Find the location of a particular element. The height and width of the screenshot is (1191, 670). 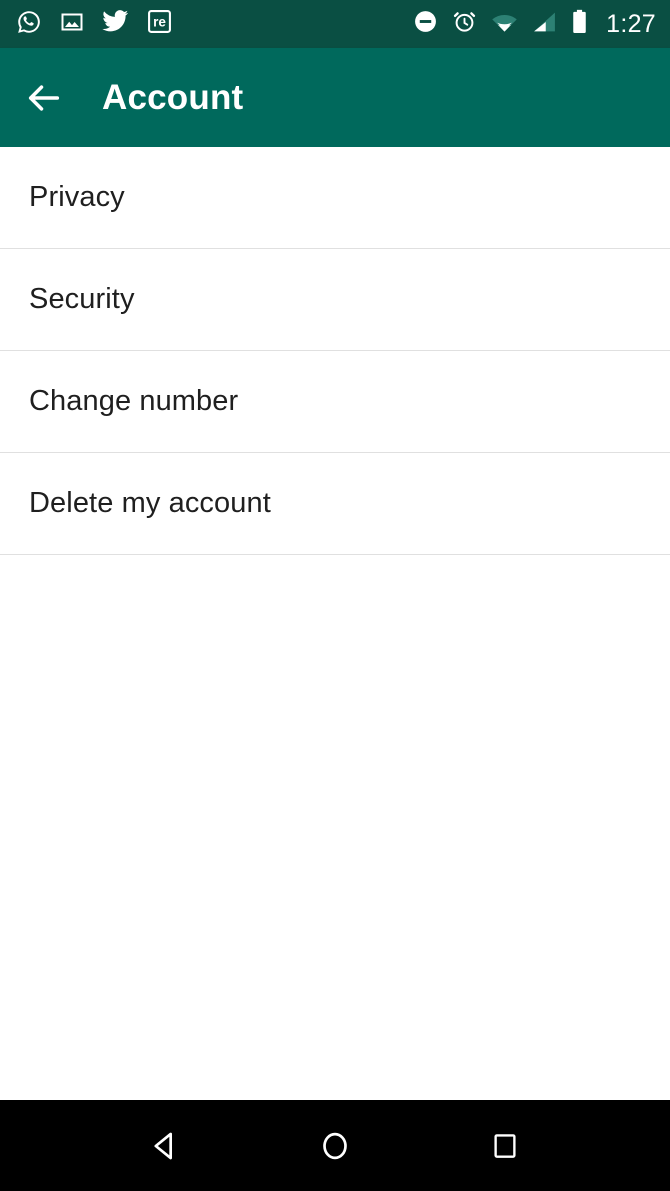

nav-back-button is located at coordinates (165, 1145).